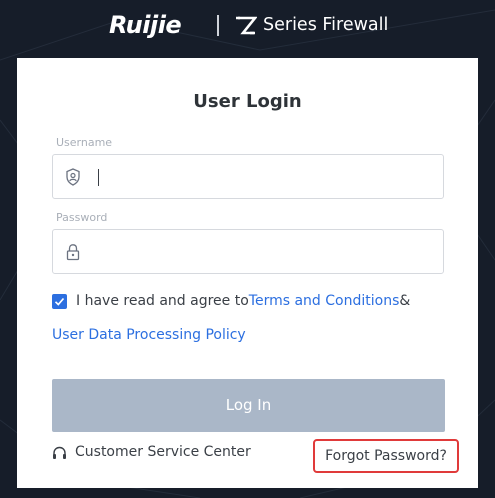 Image resolution: width=495 pixels, height=498 pixels. I want to click on lock-icon, so click(73, 252).